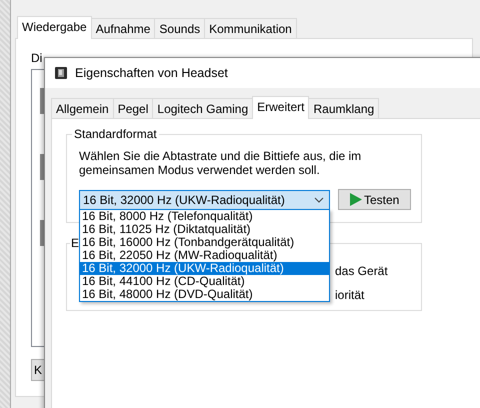 This screenshot has height=408, width=480. What do you see at coordinates (54, 27) in the screenshot?
I see `tab: Wiedergabe` at bounding box center [54, 27].